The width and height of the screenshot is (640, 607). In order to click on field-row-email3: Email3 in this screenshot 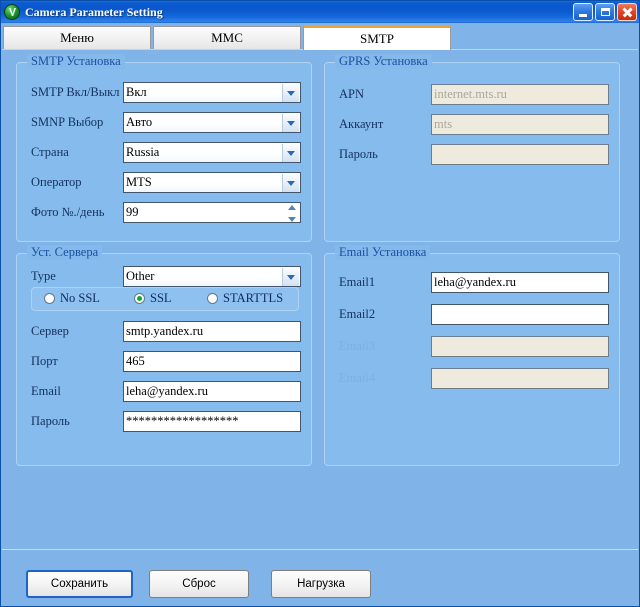, I will do `click(472, 347)`.